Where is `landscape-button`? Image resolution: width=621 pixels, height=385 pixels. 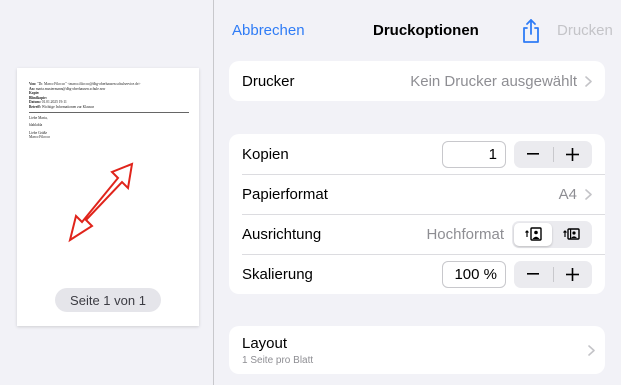
landscape-button is located at coordinates (571, 234).